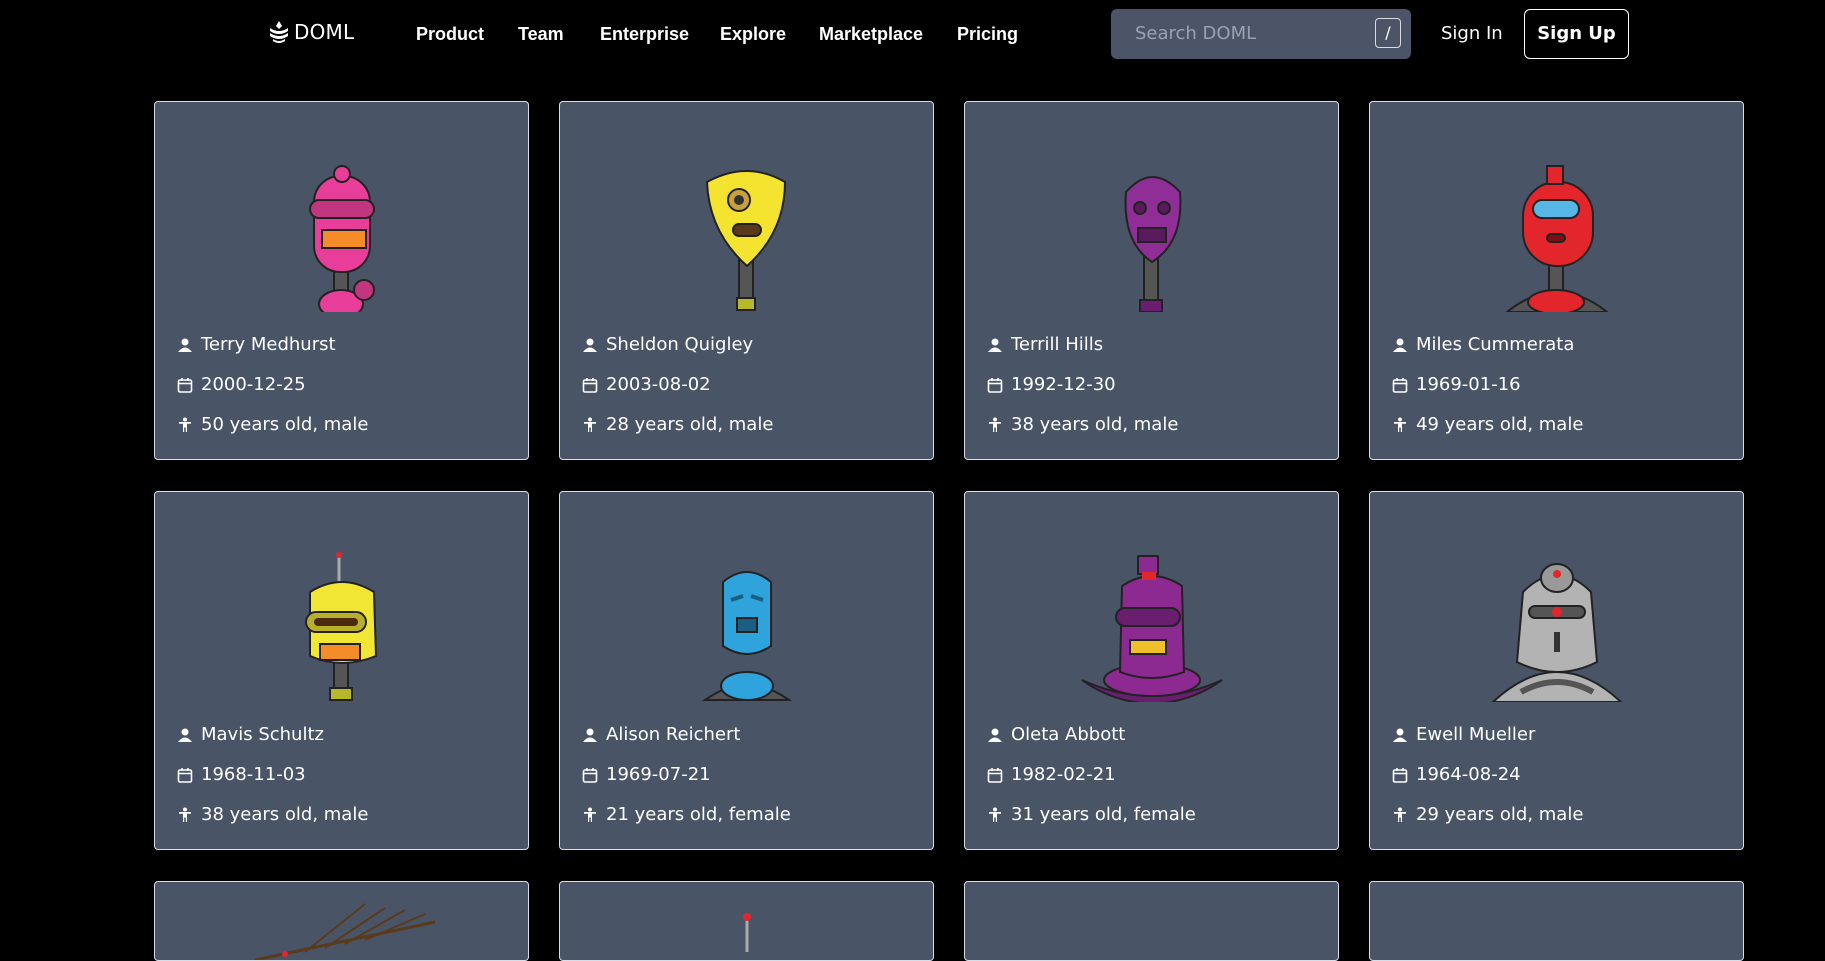 The height and width of the screenshot is (961, 1825). I want to click on user-name-row: Oleta Abbott, so click(1056, 734).